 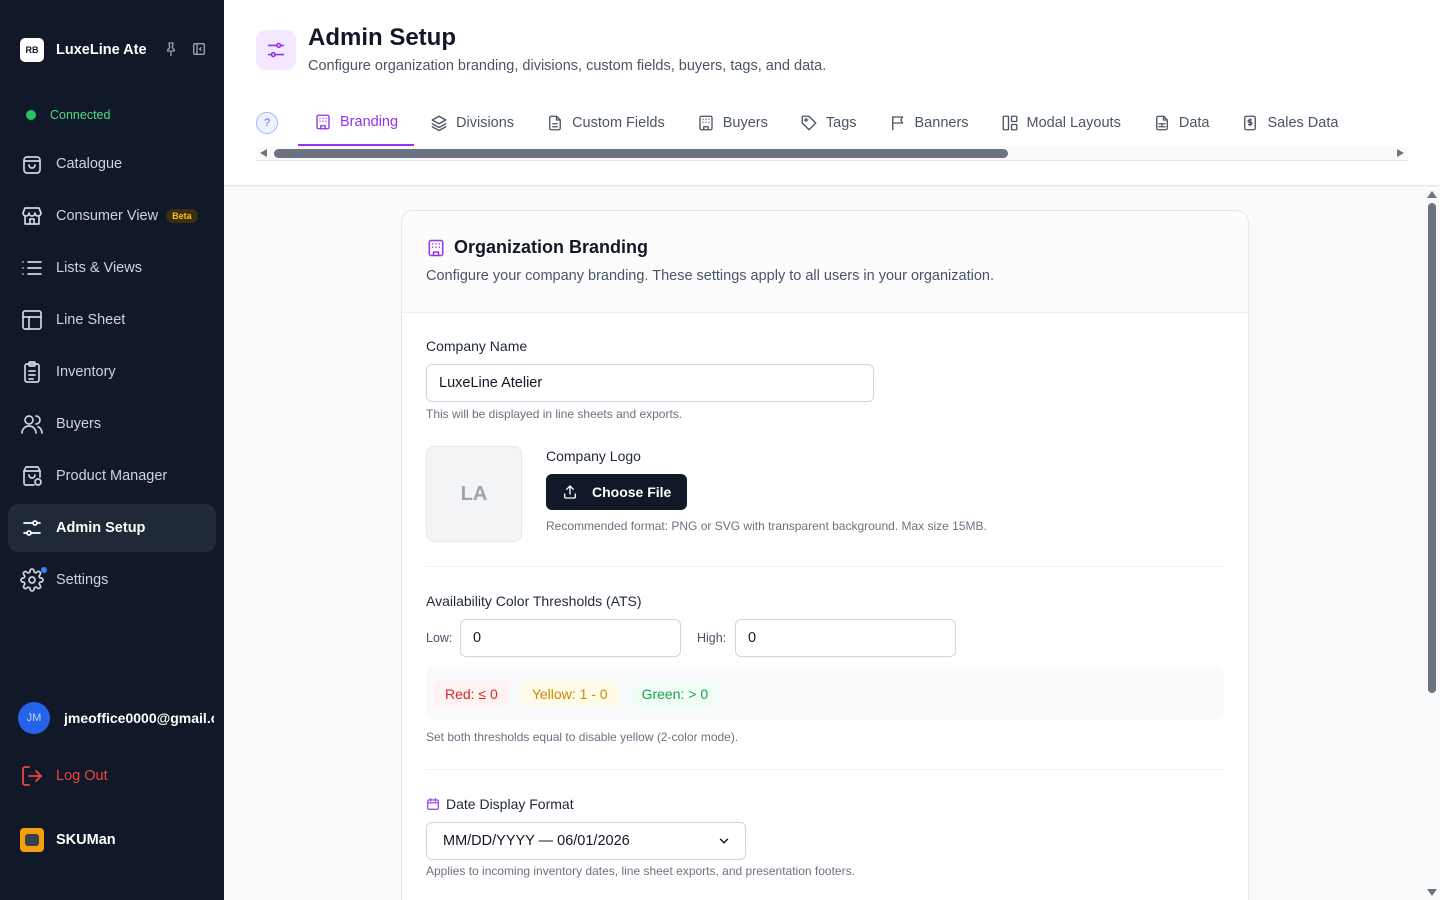 I want to click on sidebar-item-label: Lists & Views, so click(x=99, y=268).